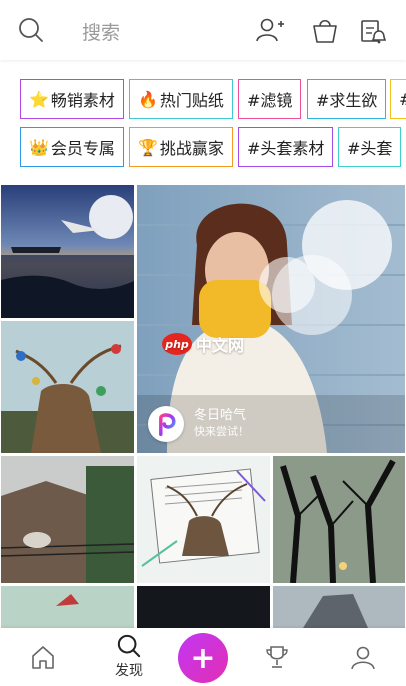  I want to click on feature-caption: 冬日哈气 快来尝试！, so click(198, 424).